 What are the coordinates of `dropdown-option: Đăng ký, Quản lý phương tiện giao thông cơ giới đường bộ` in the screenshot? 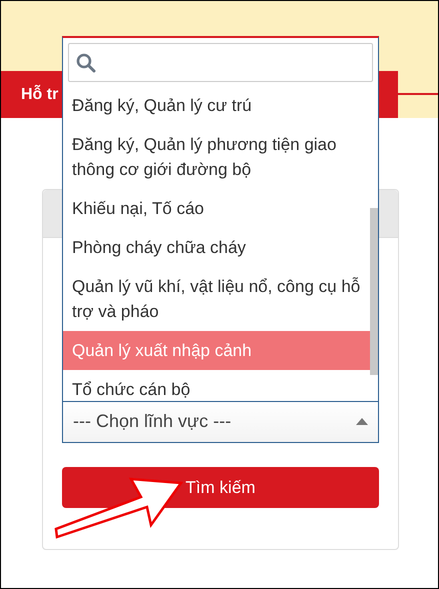 It's located at (216, 157).